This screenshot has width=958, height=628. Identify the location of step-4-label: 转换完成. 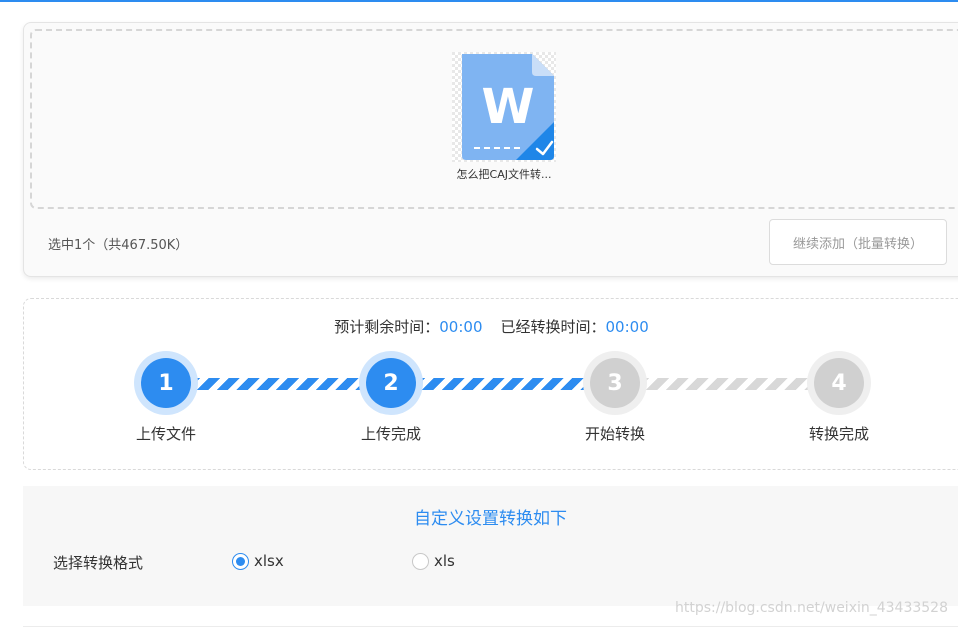
(838, 434).